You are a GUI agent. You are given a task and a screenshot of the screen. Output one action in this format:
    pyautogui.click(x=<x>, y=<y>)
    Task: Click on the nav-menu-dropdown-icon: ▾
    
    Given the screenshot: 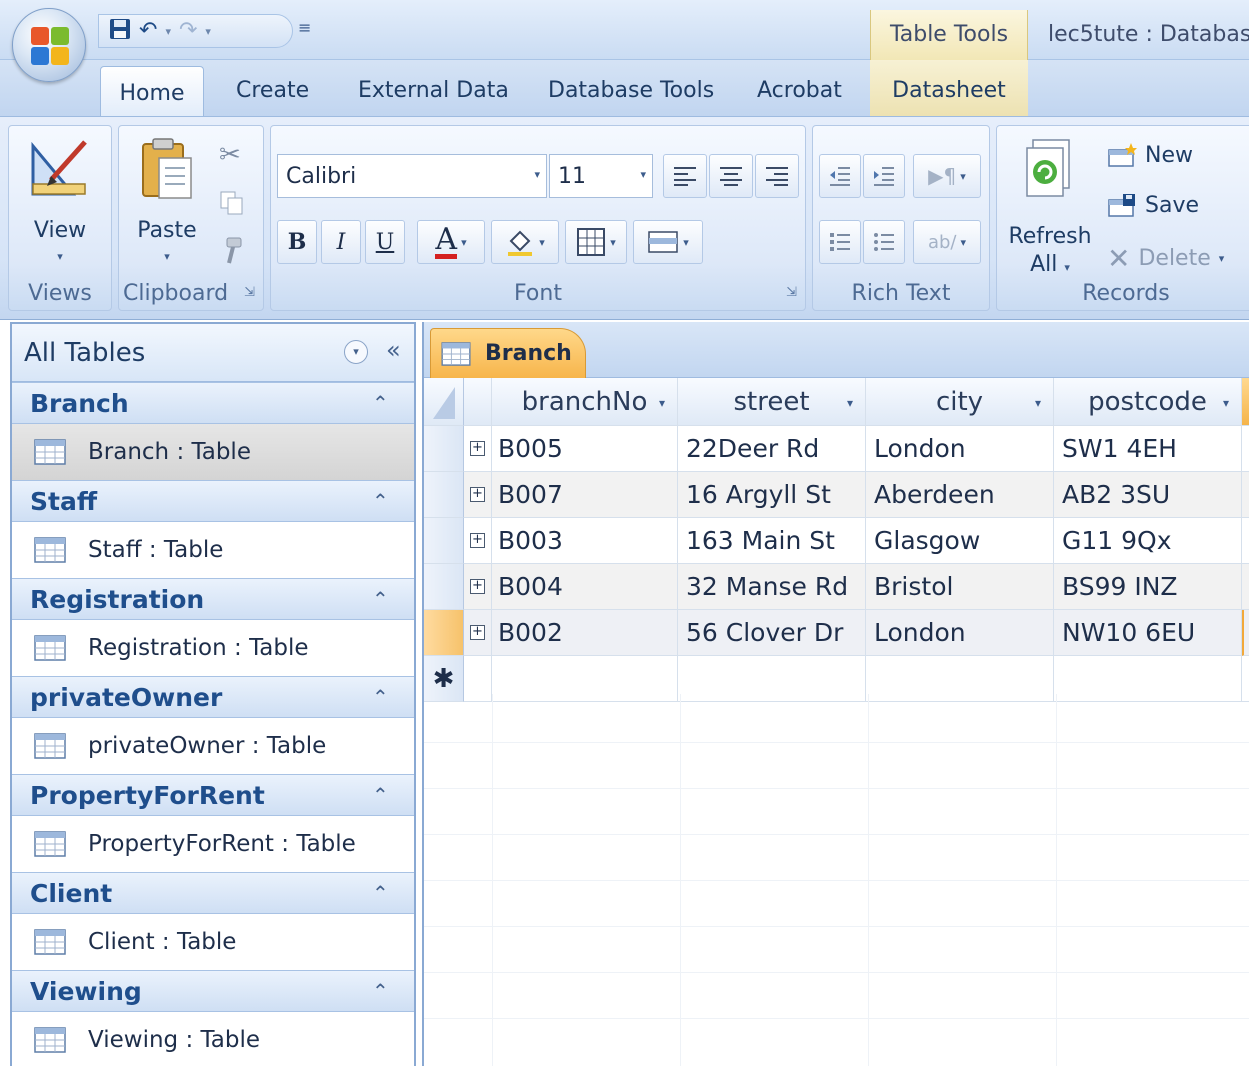 What is the action you would take?
    pyautogui.click(x=356, y=352)
    